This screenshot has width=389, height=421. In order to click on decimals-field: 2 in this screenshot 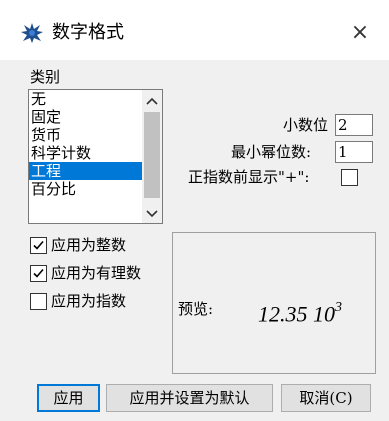, I will do `click(354, 125)`.